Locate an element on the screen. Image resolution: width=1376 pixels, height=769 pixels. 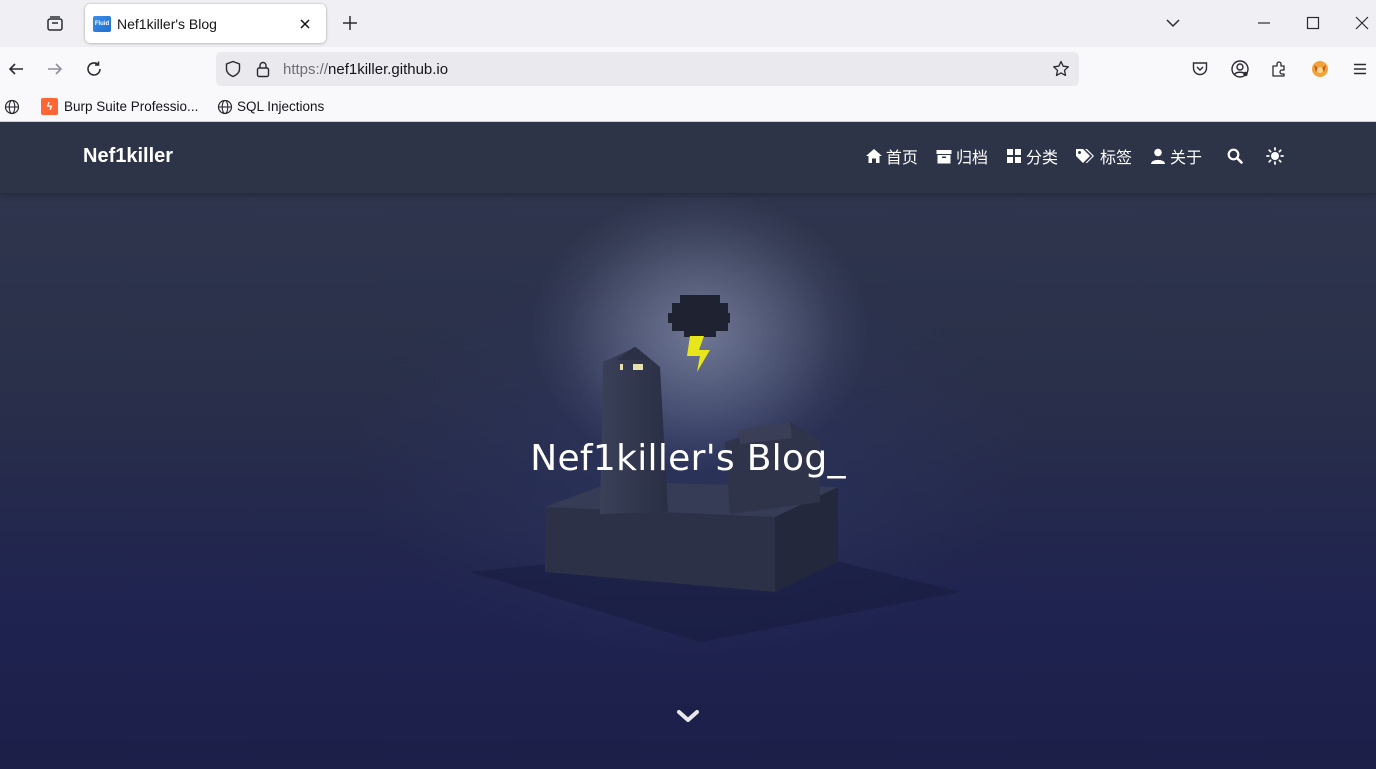
menu-item-label: 归档 is located at coordinates (971, 157).